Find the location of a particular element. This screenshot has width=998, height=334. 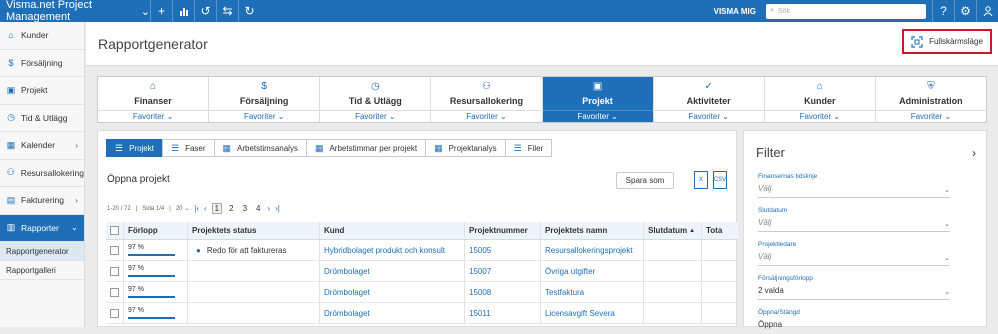

module-projekt: ▣ Projekt Favoriter ⌄ is located at coordinates (598, 99).